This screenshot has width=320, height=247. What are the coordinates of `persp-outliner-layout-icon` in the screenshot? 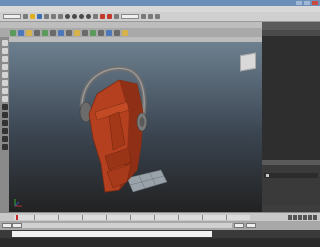 It's located at (4, 123).